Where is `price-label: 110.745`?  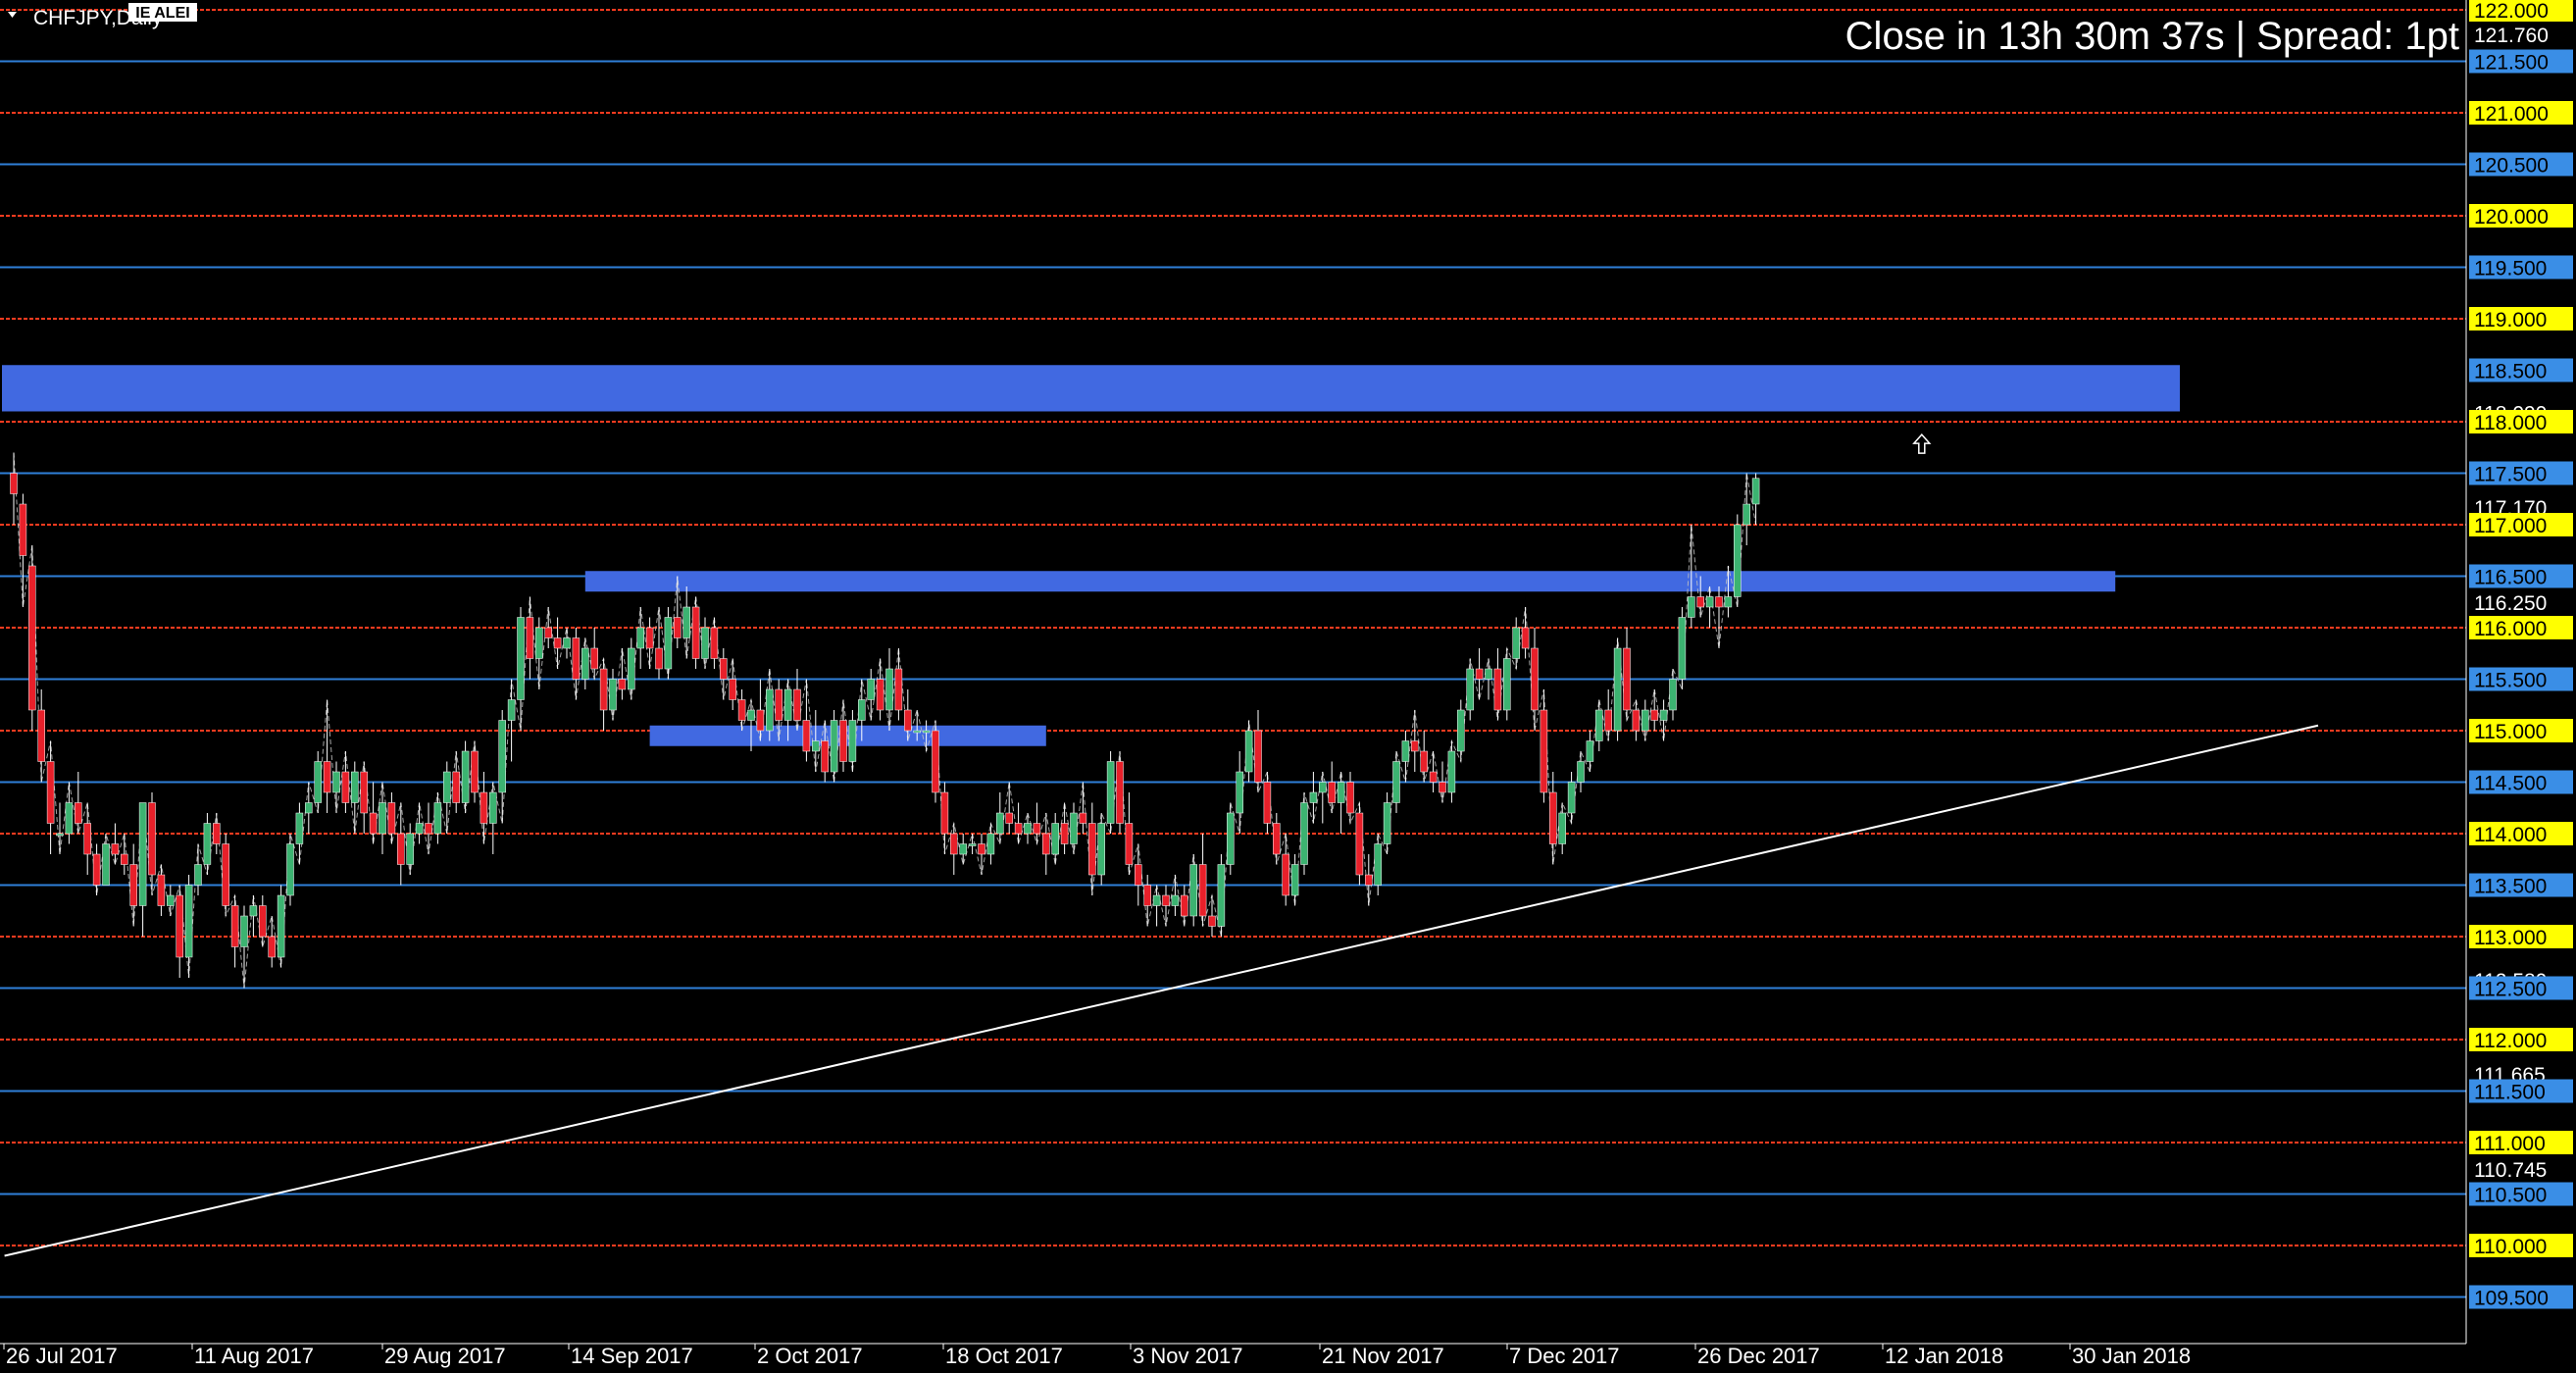 price-label: 110.745 is located at coordinates (2510, 1170).